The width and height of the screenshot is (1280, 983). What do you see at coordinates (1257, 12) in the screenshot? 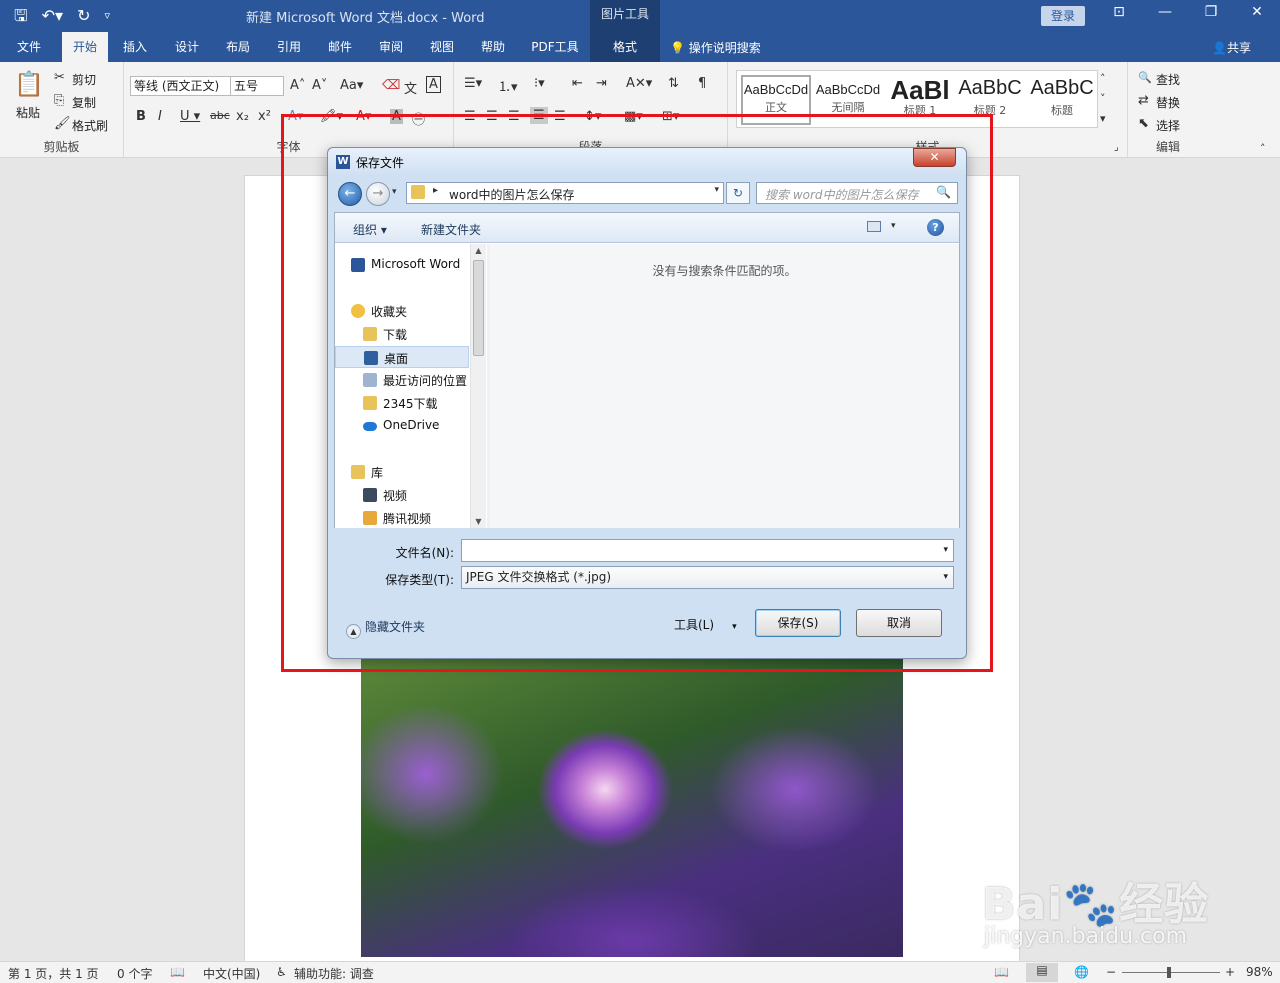
I see `close-icon: ✕` at bounding box center [1257, 12].